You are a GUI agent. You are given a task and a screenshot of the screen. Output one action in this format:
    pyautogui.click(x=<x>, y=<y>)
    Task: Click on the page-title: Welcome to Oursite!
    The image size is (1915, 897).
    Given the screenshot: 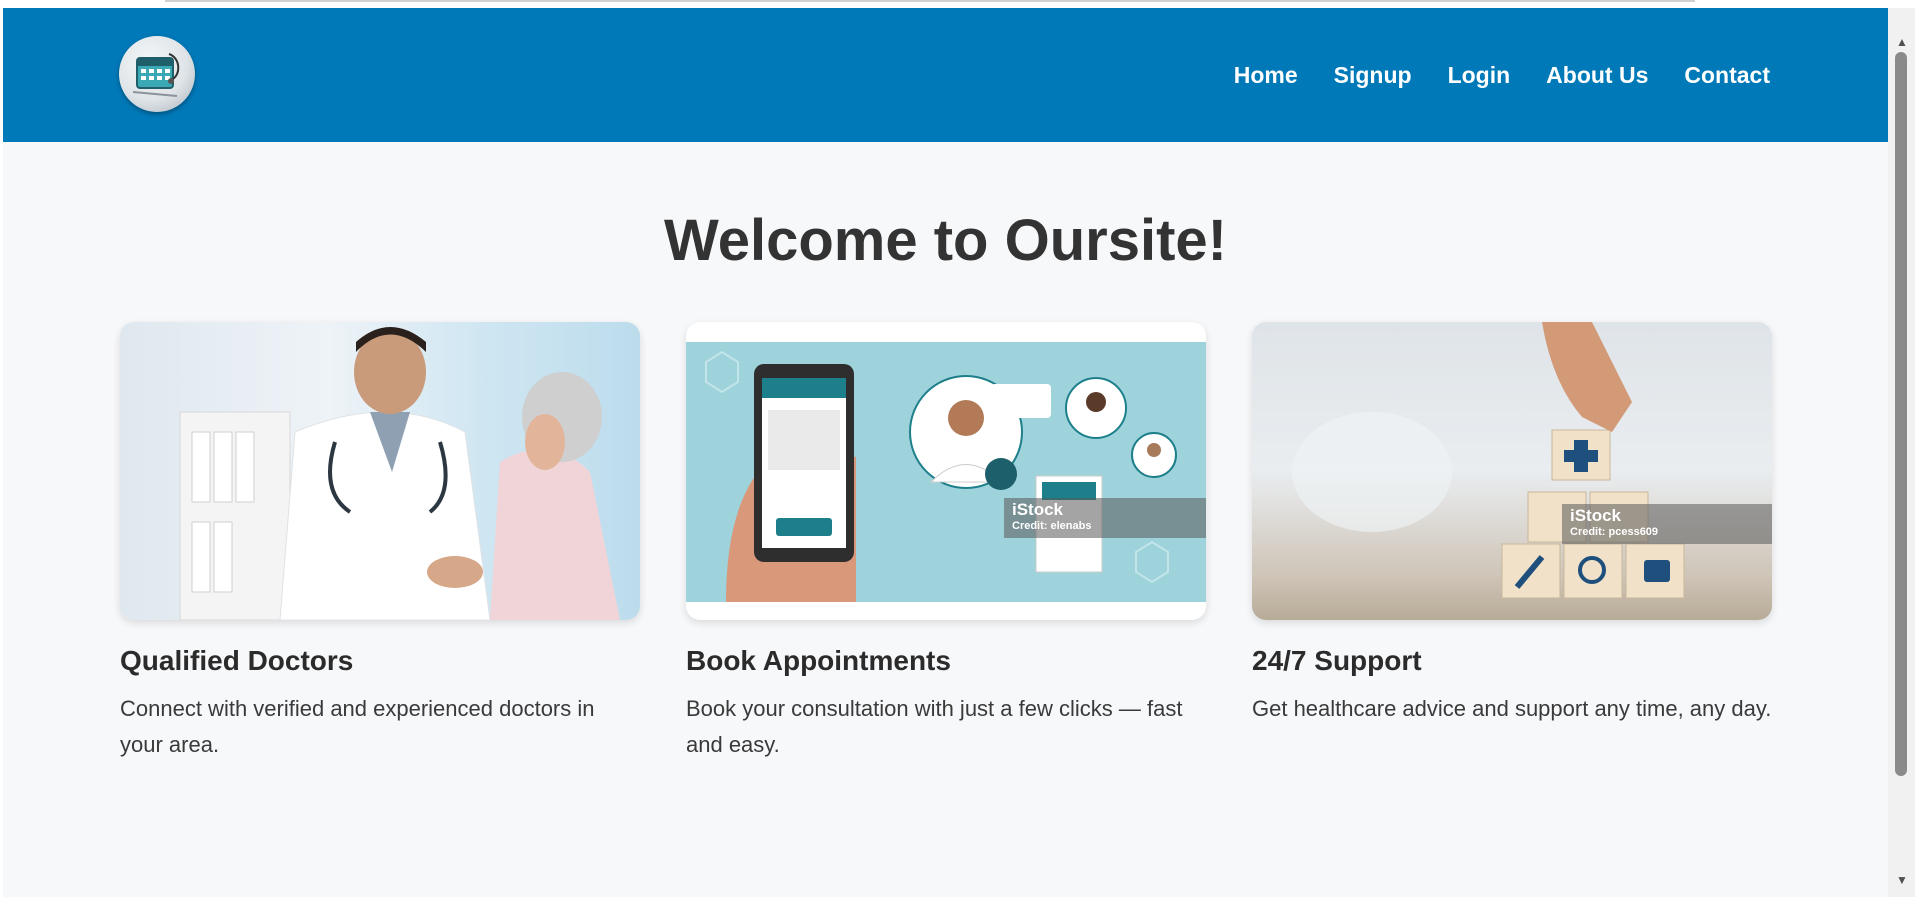 What is the action you would take?
    pyautogui.click(x=945, y=240)
    